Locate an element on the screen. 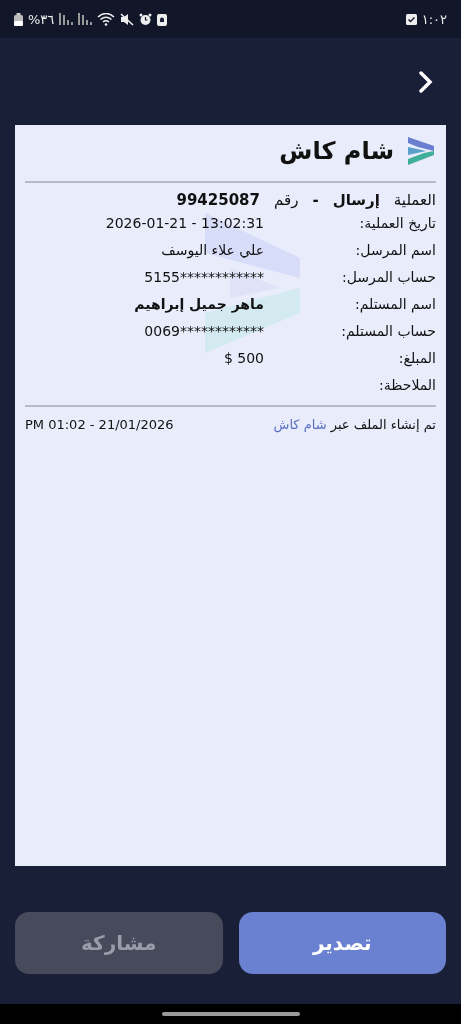  battery-icon is located at coordinates (18, 19).